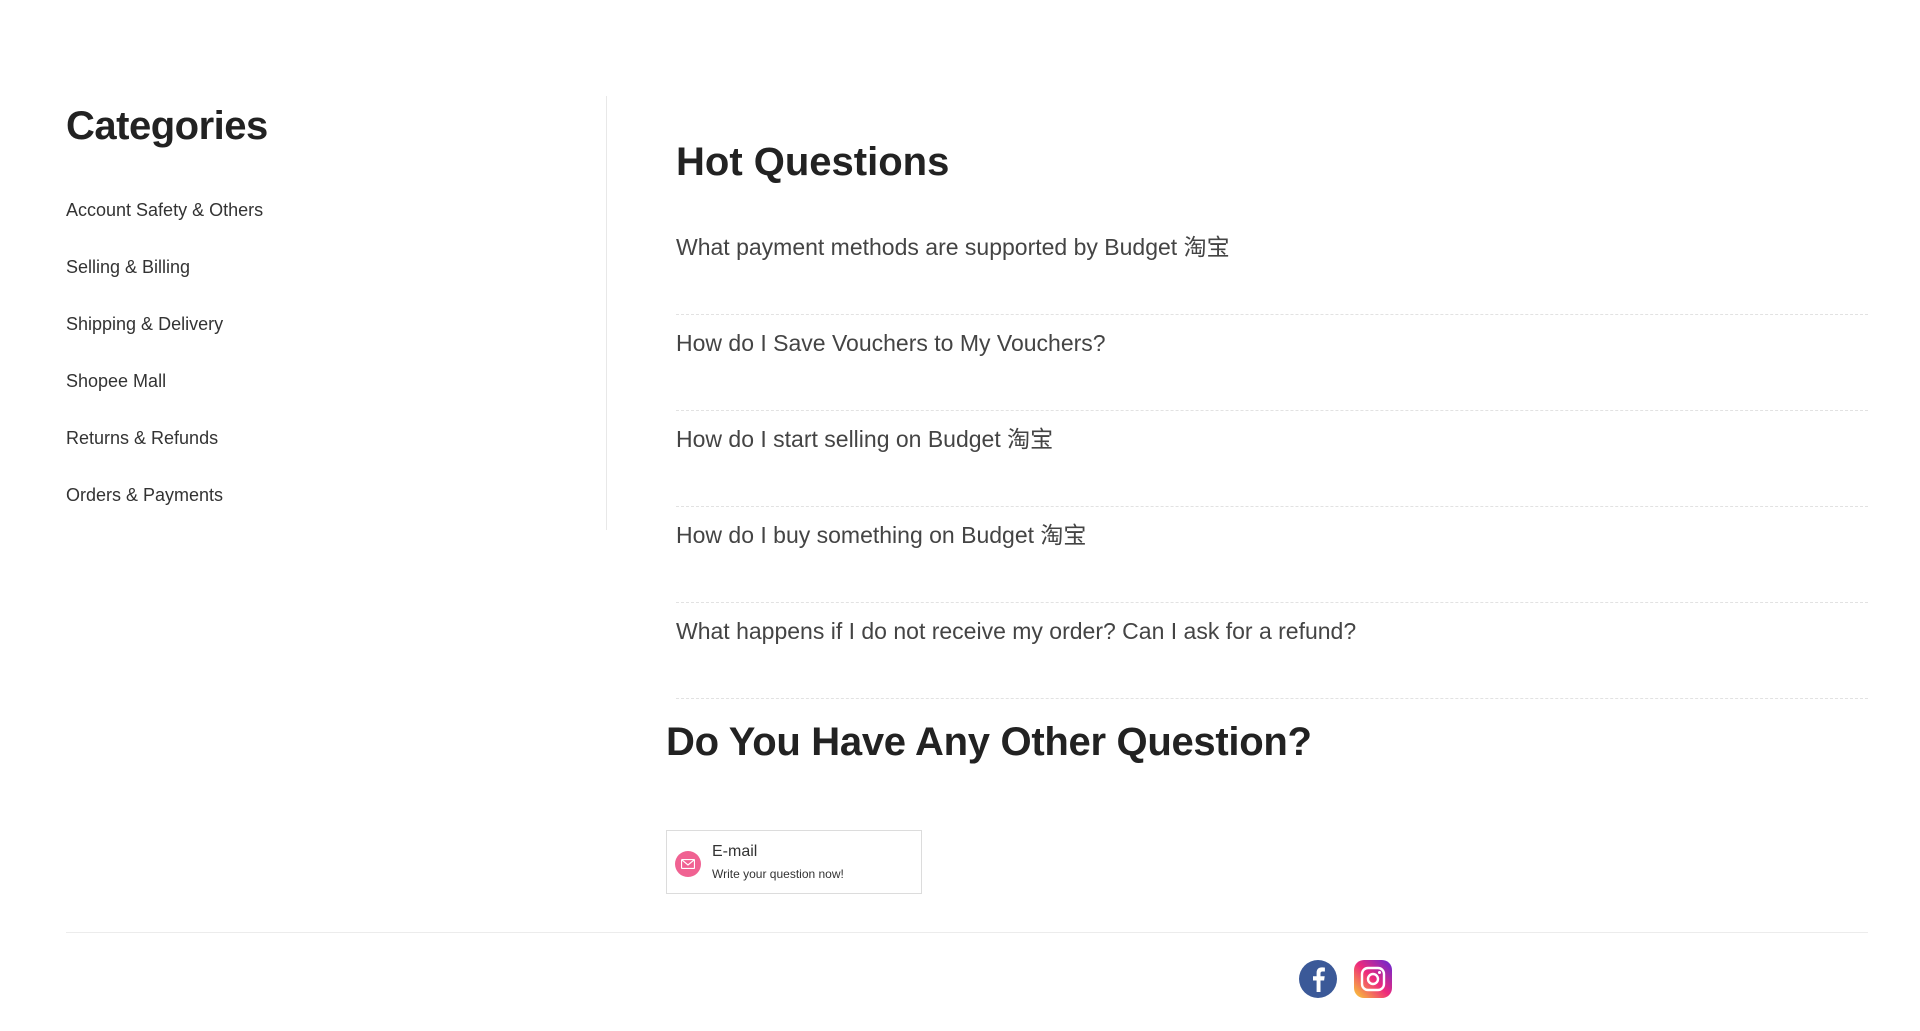 The height and width of the screenshot is (1031, 1920). Describe the element at coordinates (167, 126) in the screenshot. I see `categories-title: Categories` at that location.